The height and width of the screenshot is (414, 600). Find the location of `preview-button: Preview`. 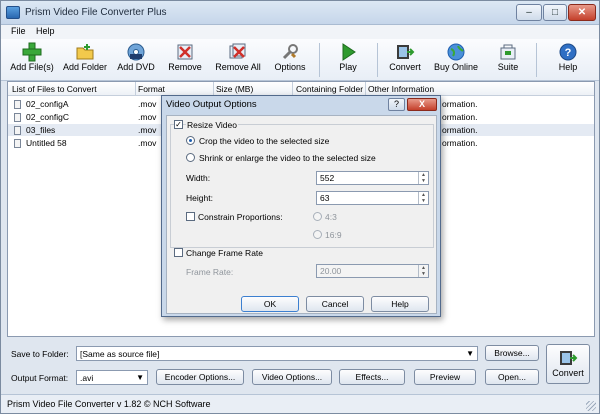

preview-button: Preview is located at coordinates (445, 377).